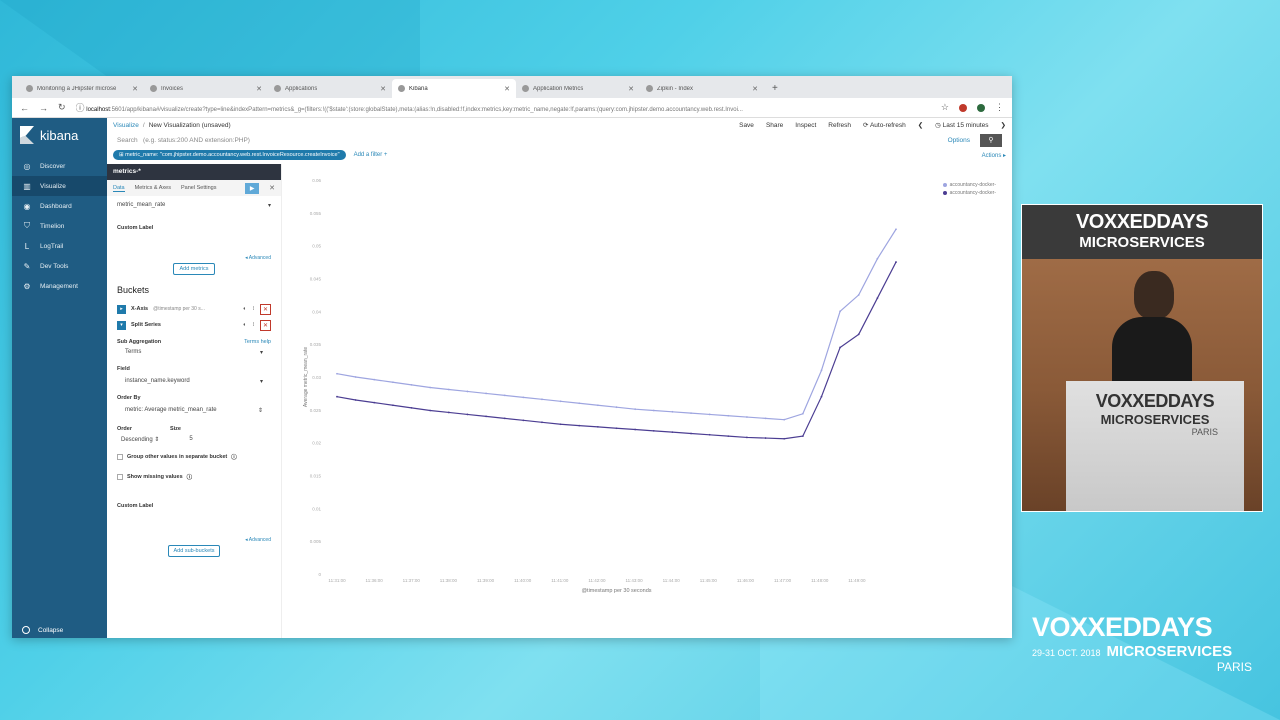  Describe the element at coordinates (82, 88) in the screenshot. I see `browser-tab: Monitoring a JHipster microse ✕` at that location.